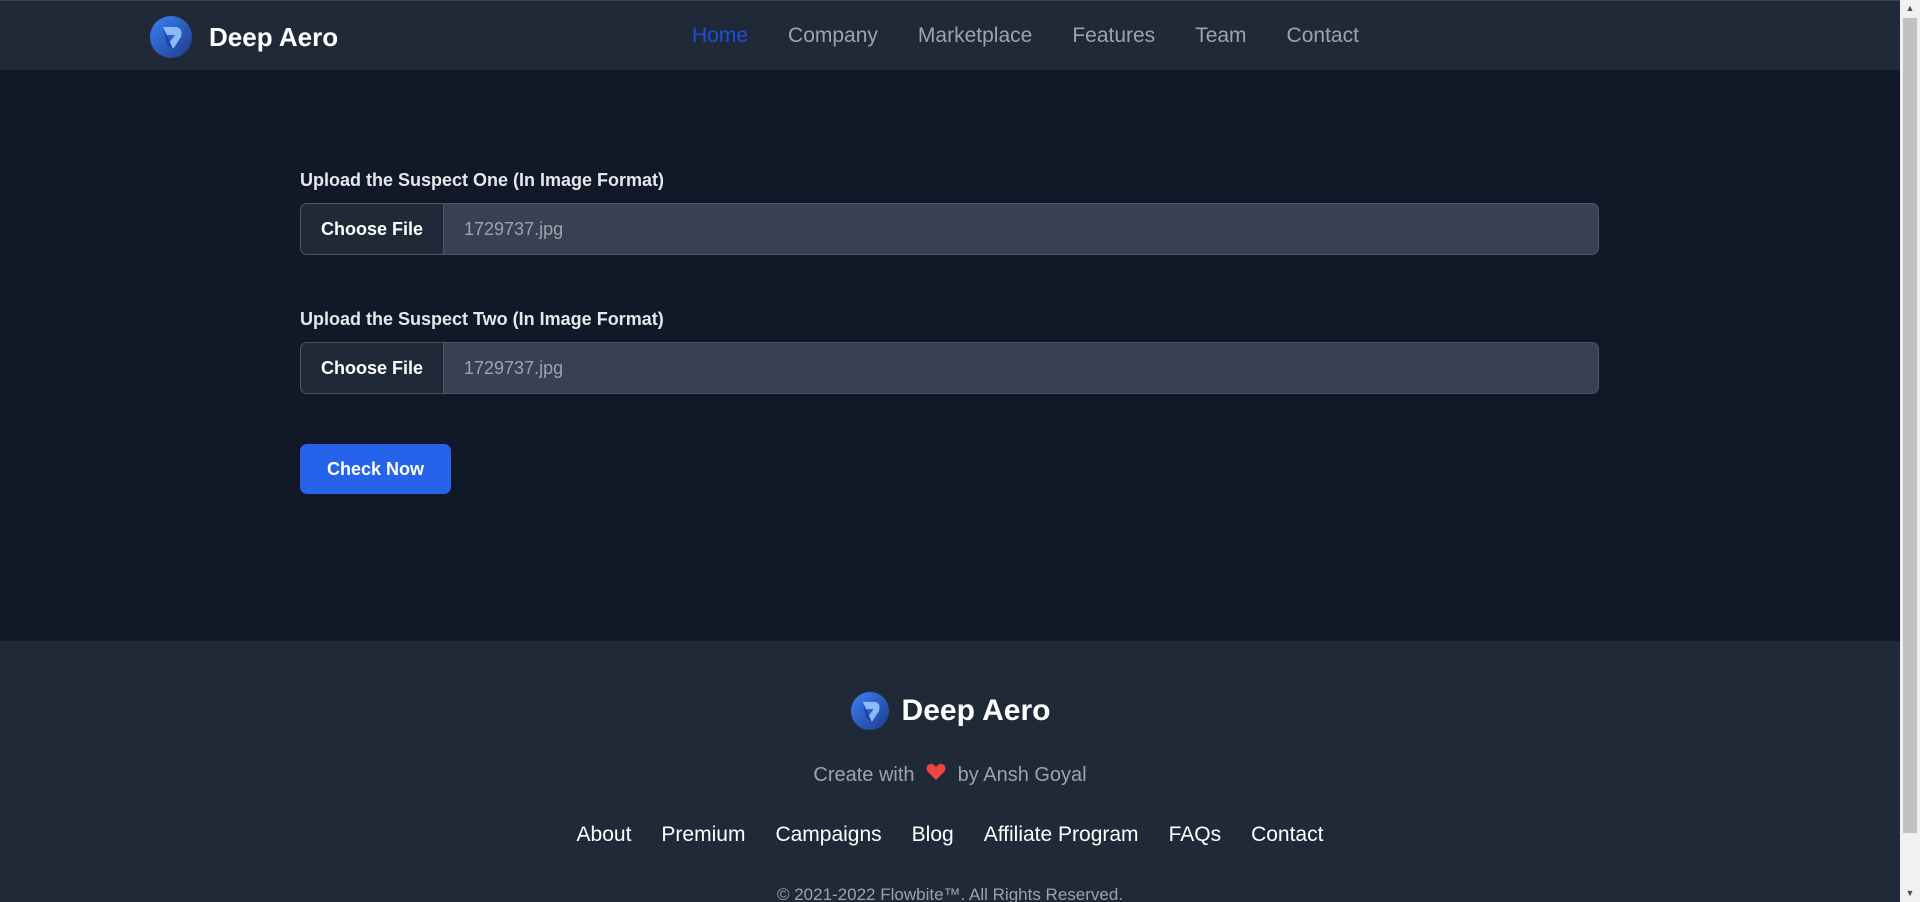 The image size is (1920, 902). I want to click on footer-brand-name: Deep Aero, so click(976, 710).